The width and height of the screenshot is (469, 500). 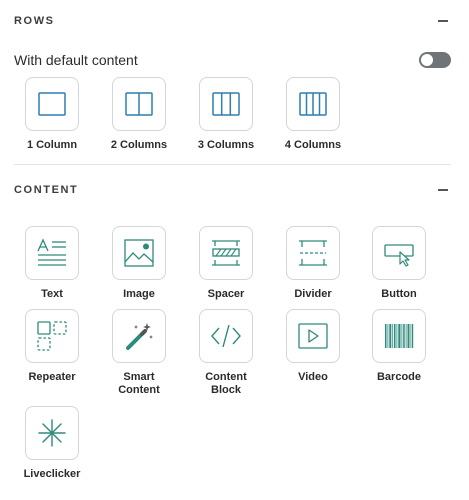 What do you see at coordinates (226, 294) in the screenshot?
I see `tile-label: Spacer` at bounding box center [226, 294].